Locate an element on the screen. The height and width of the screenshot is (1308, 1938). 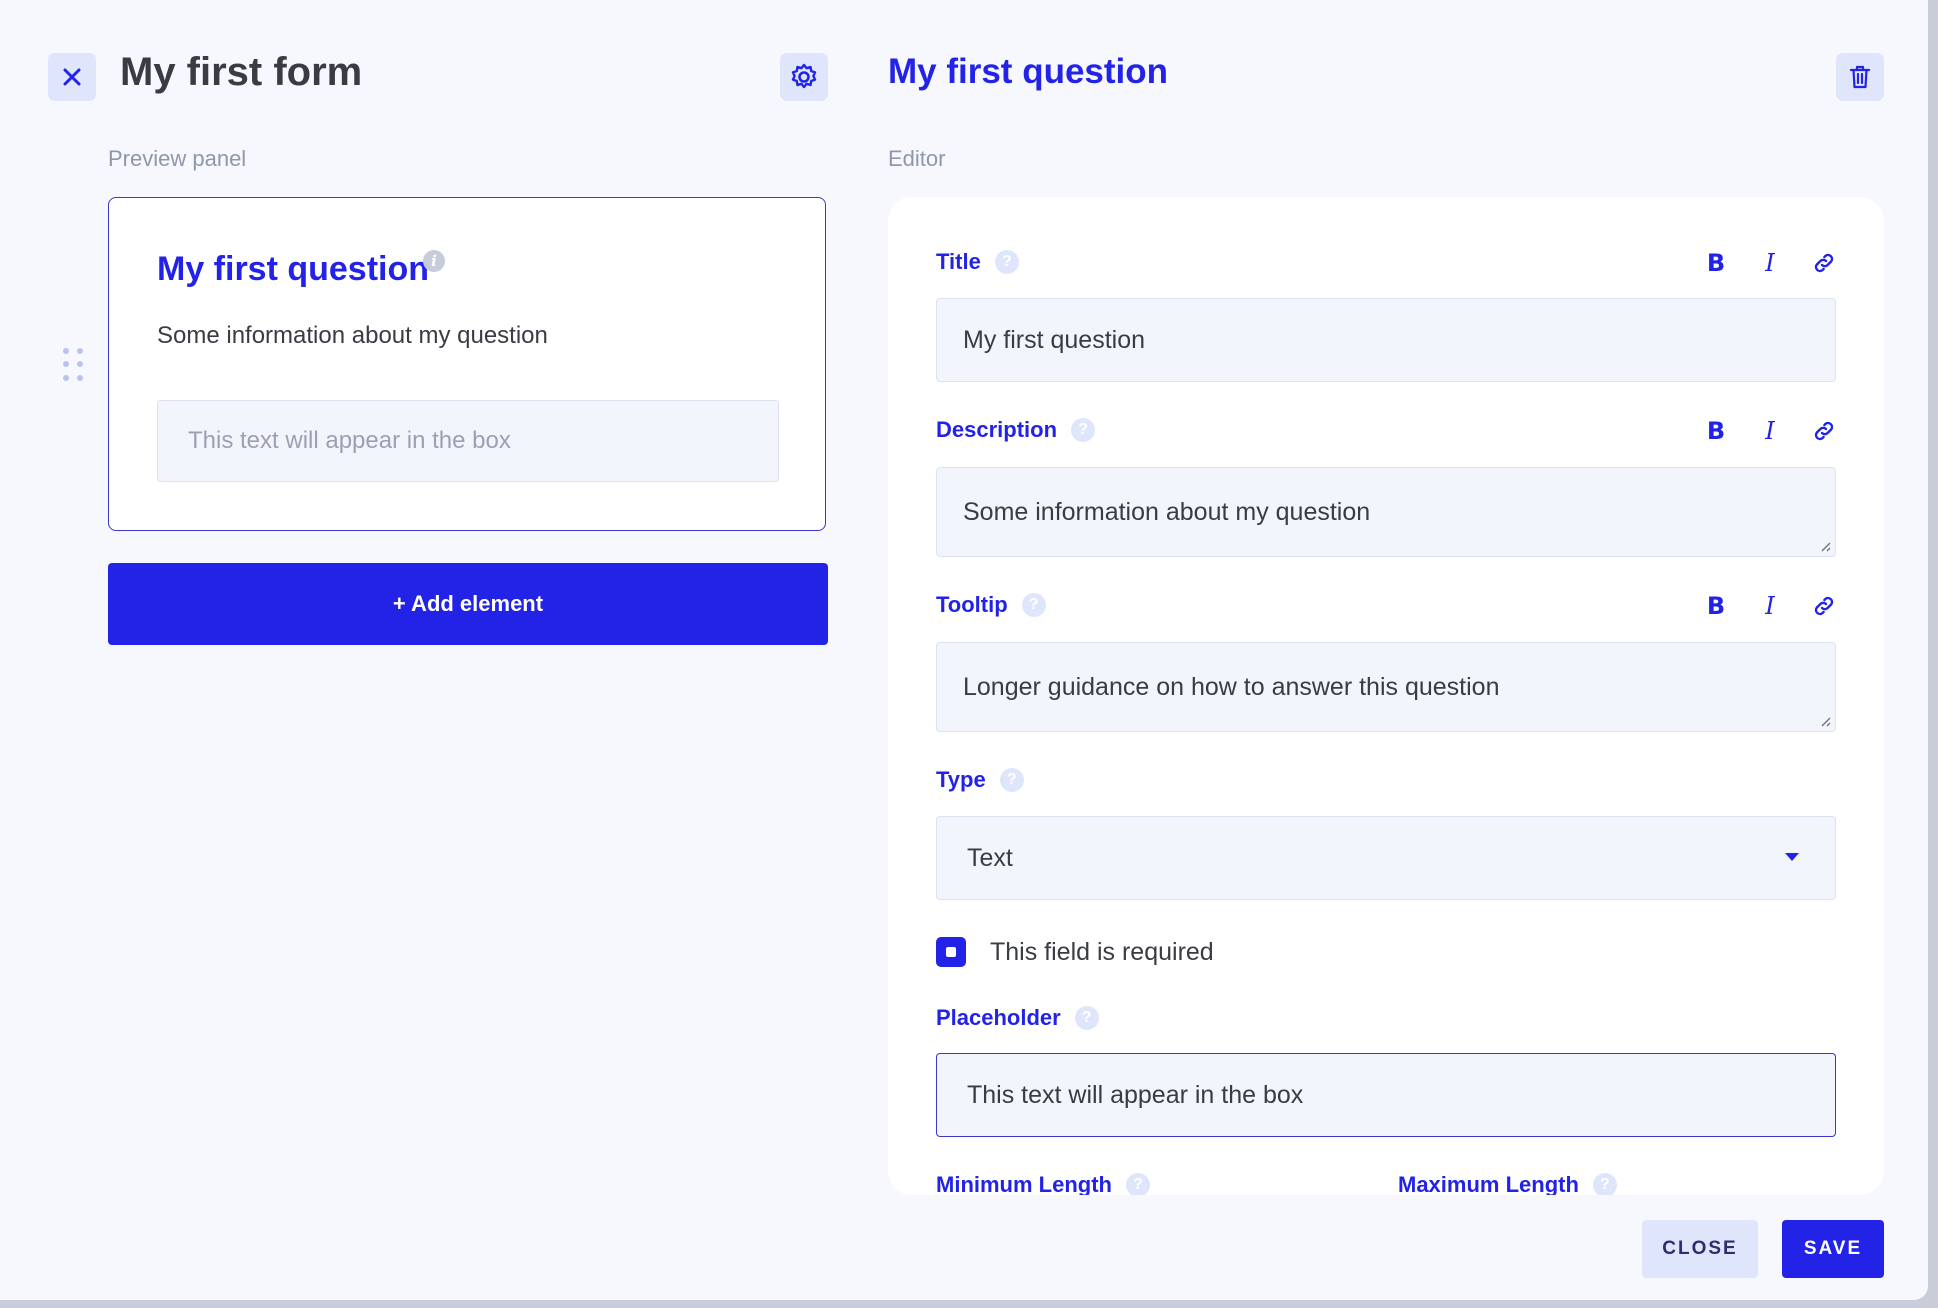
preview-panel-label: Preview panel is located at coordinates (177, 158).